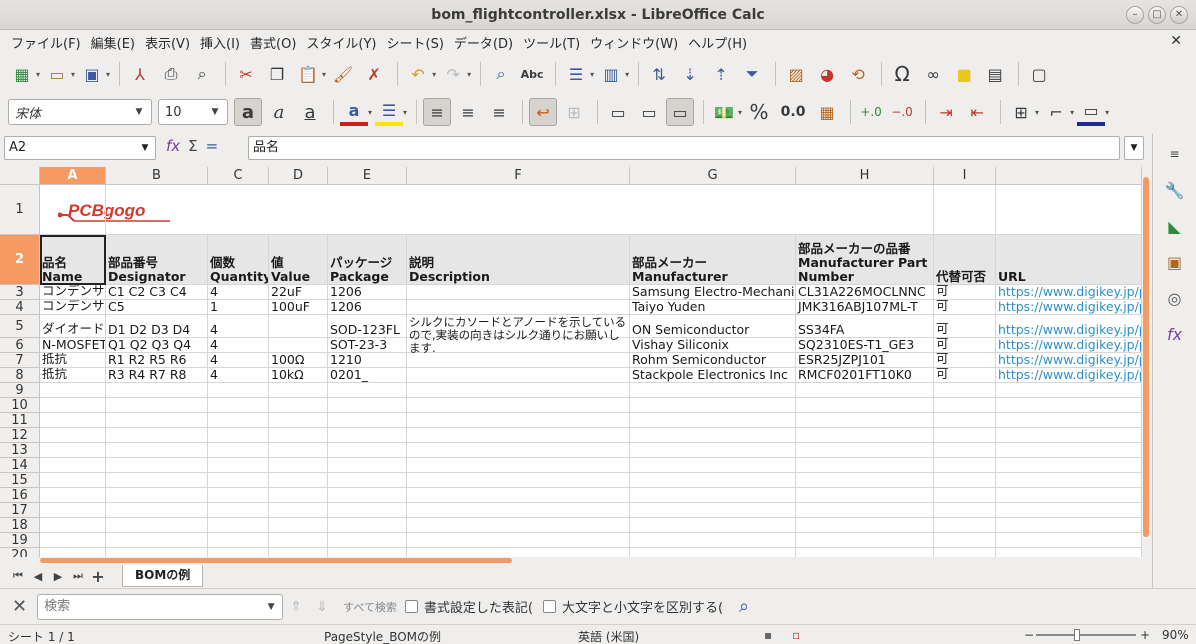  Describe the element at coordinates (724, 112) in the screenshot. I see `currency-format-icon: 💵` at that location.